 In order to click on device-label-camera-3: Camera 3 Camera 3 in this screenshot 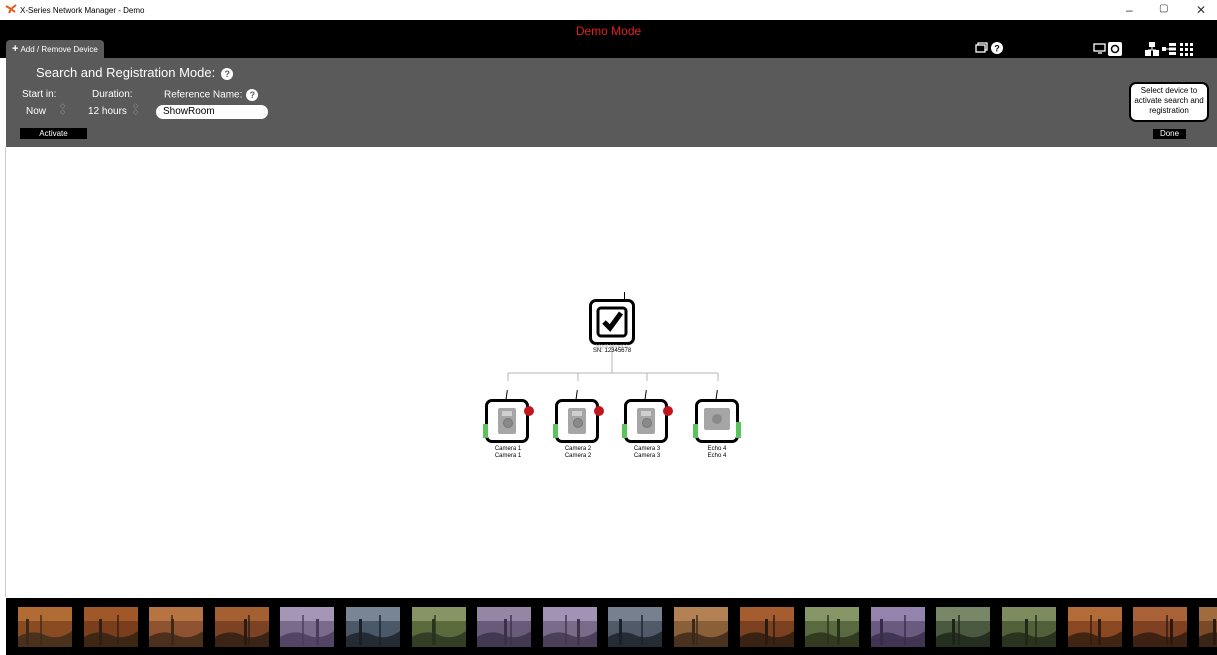, I will do `click(647, 453)`.